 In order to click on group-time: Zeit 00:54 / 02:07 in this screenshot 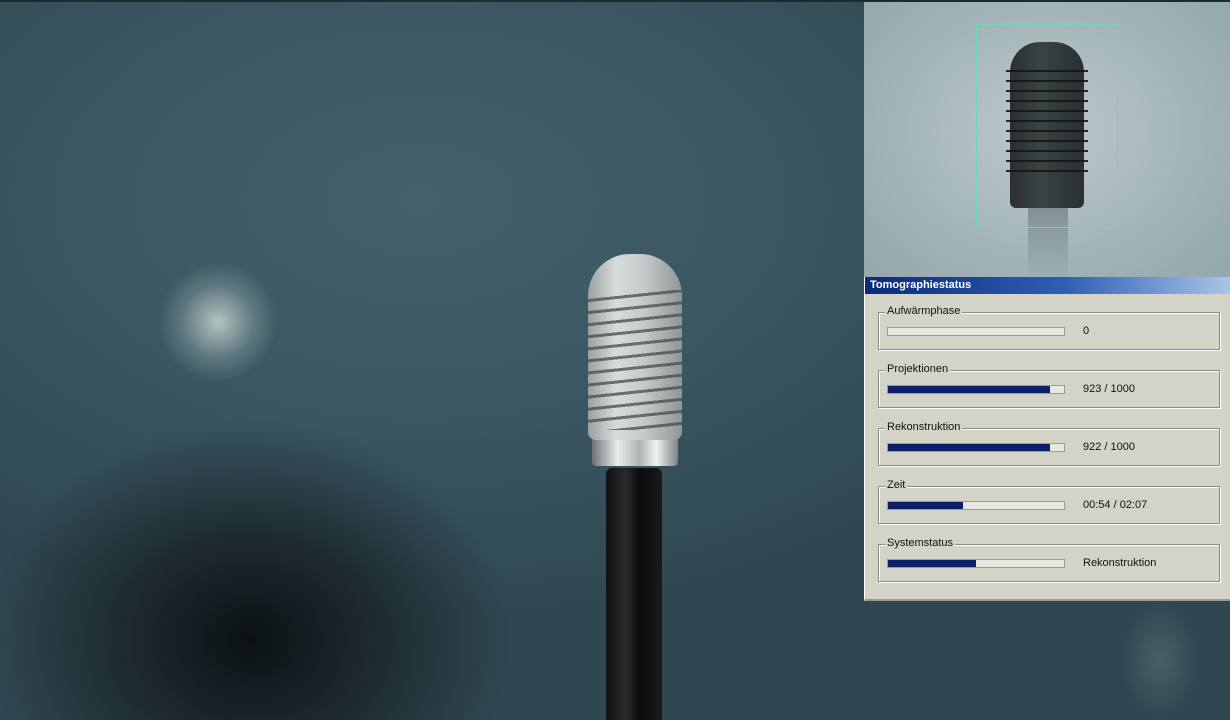, I will do `click(1049, 501)`.